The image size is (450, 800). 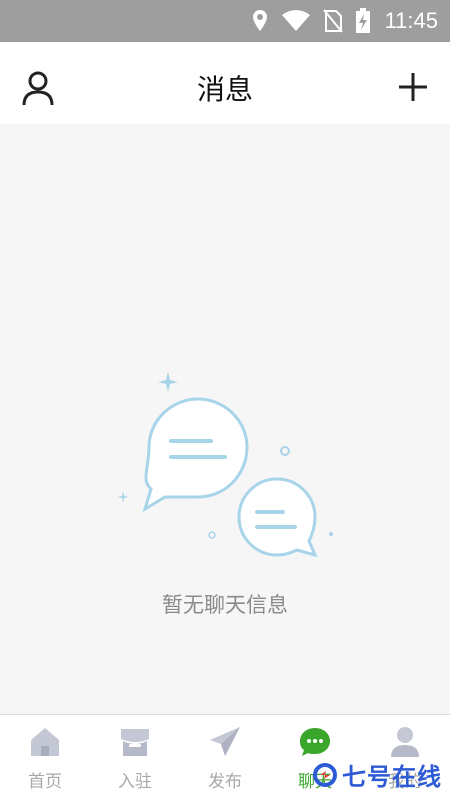 What do you see at coordinates (45, 782) in the screenshot?
I see `tab-label: 首页` at bounding box center [45, 782].